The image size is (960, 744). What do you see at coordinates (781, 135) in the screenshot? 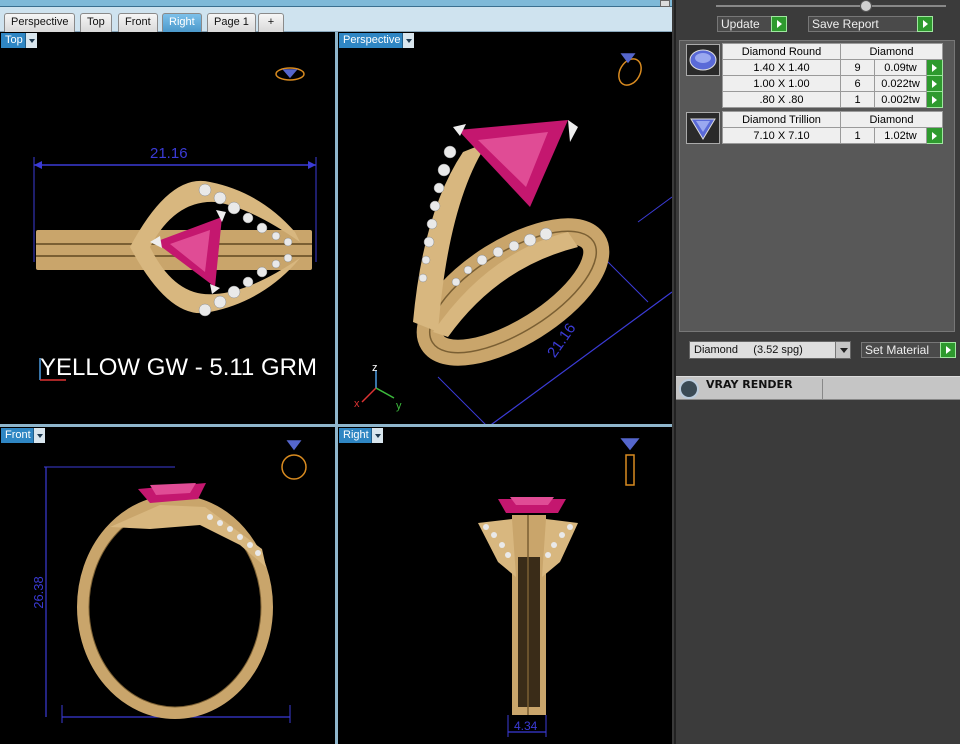
I see `stone-size: 7.10 X 7.10` at bounding box center [781, 135].